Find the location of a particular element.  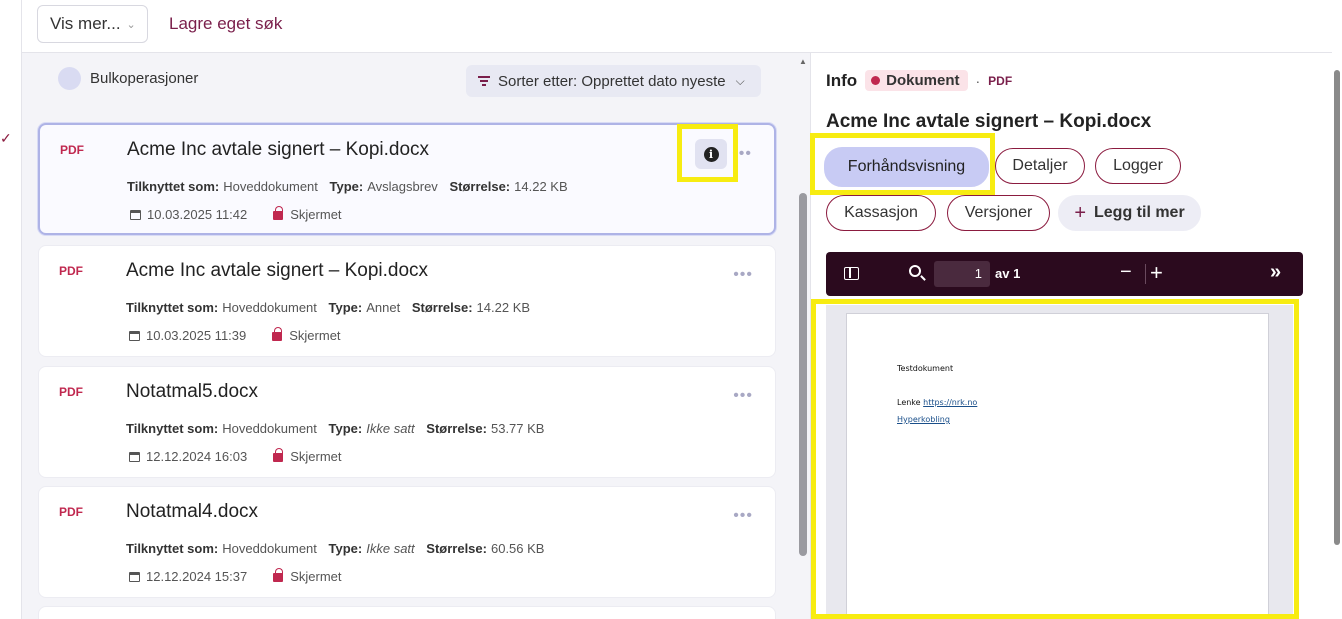

bulk-operations-toggle: Bulkoperasjoner is located at coordinates (128, 78).